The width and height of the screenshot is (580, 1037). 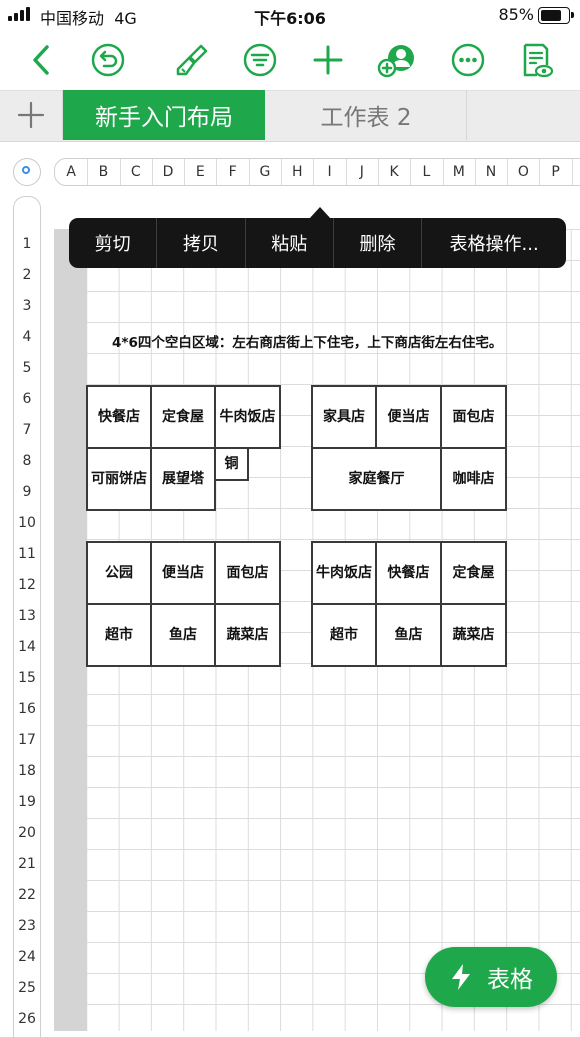 What do you see at coordinates (492, 172) in the screenshot?
I see `column-header-cell: N` at bounding box center [492, 172].